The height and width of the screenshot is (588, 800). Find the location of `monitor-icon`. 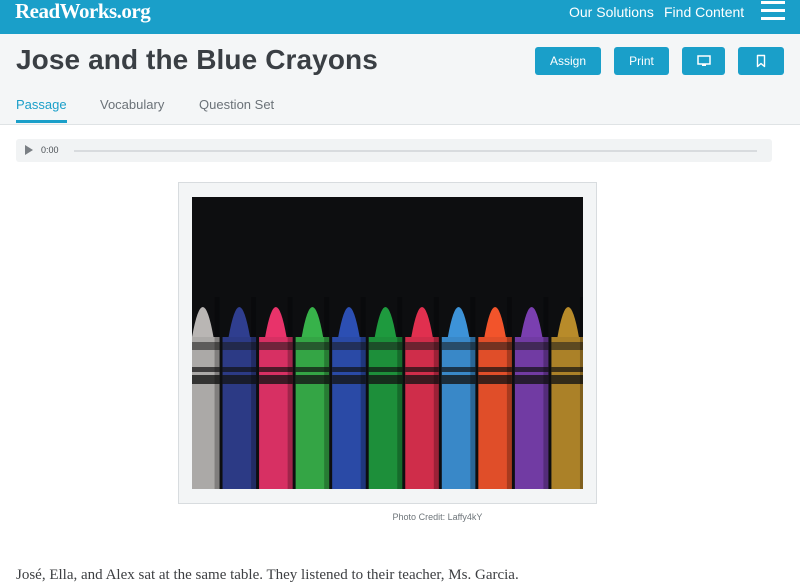

monitor-icon is located at coordinates (703, 60).